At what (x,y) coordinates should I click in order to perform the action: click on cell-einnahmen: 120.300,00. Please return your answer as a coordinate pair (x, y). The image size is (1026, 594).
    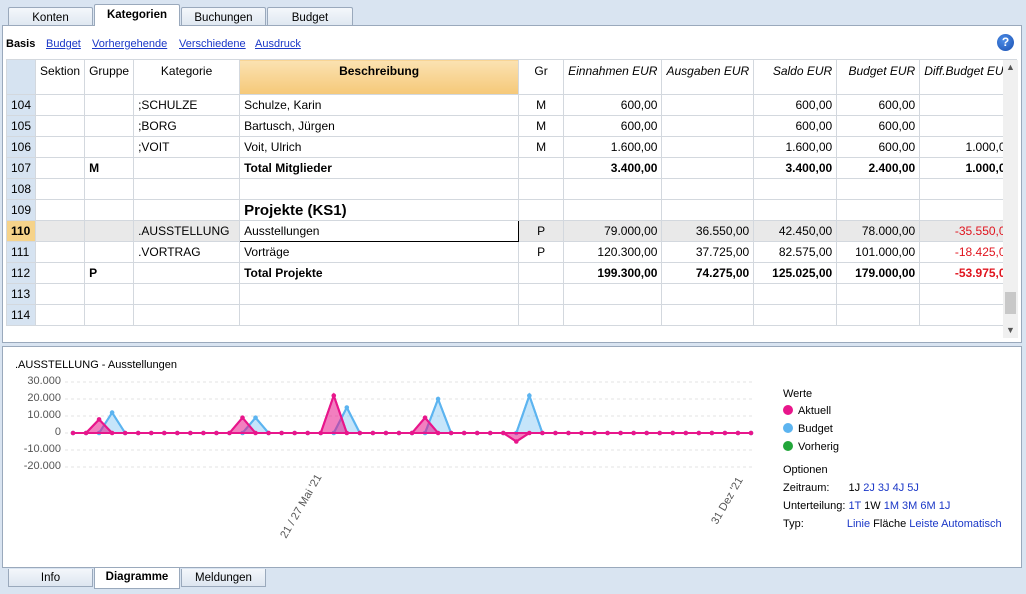
    Looking at the image, I should click on (613, 252).